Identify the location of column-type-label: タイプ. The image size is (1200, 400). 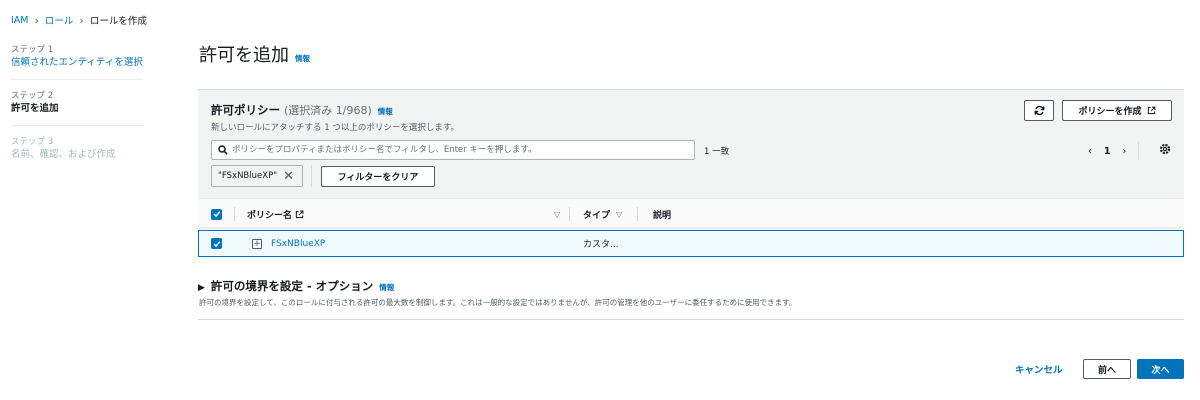
(597, 215).